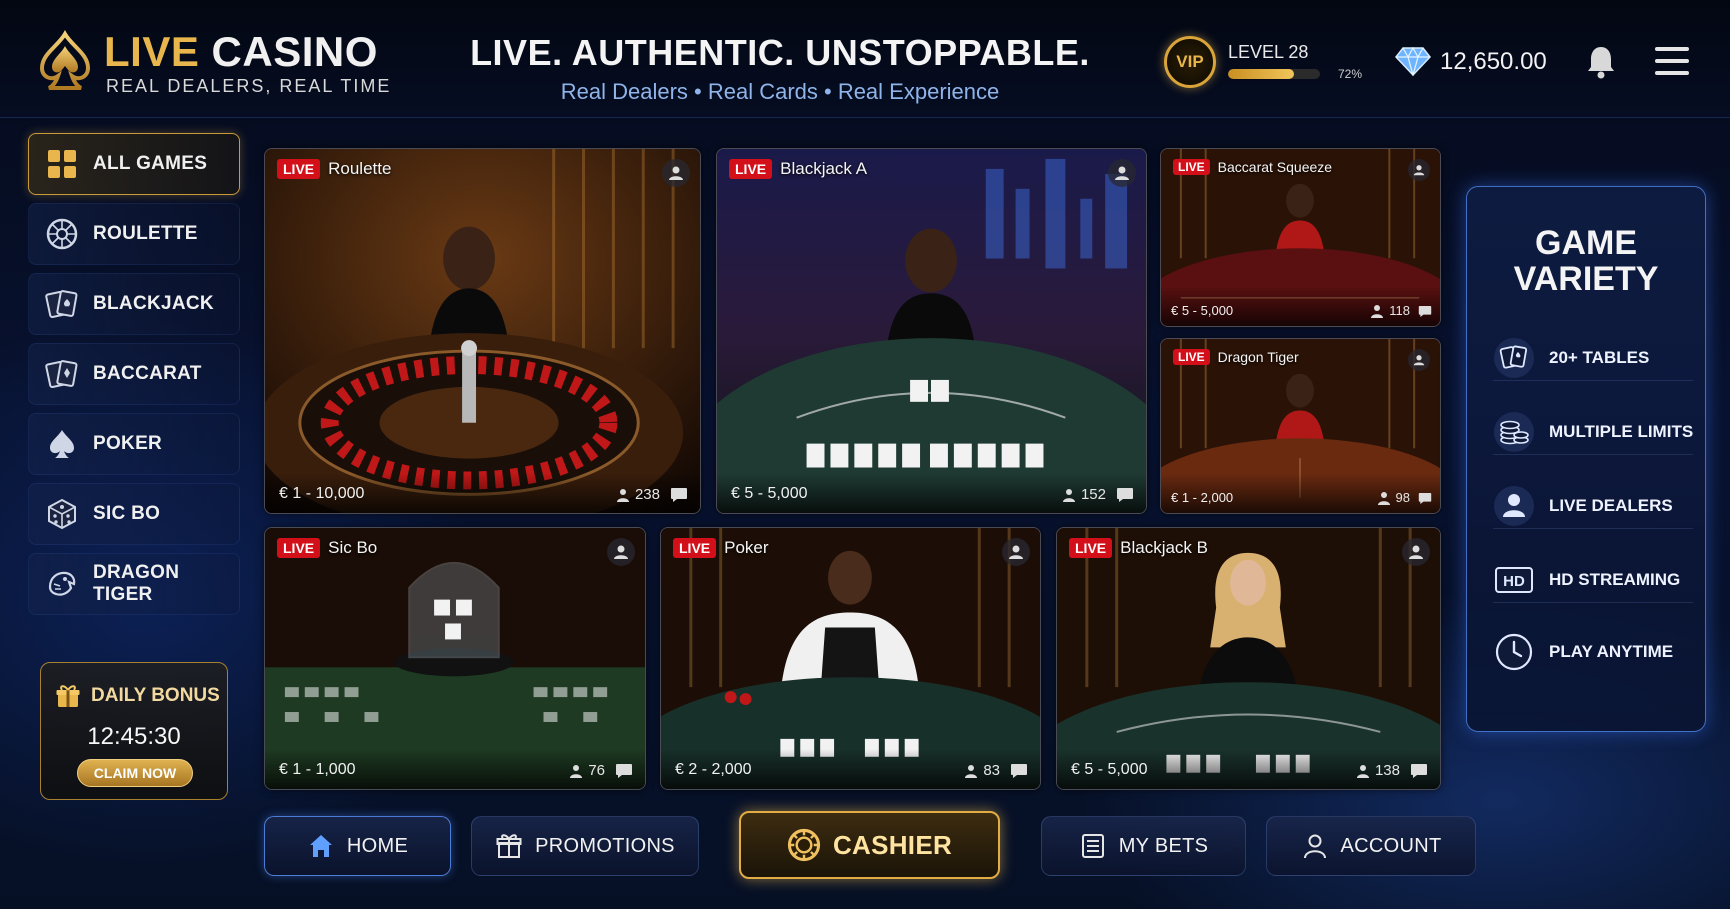 Image resolution: width=1730 pixels, height=909 pixels. I want to click on cards-icon, so click(61, 304).